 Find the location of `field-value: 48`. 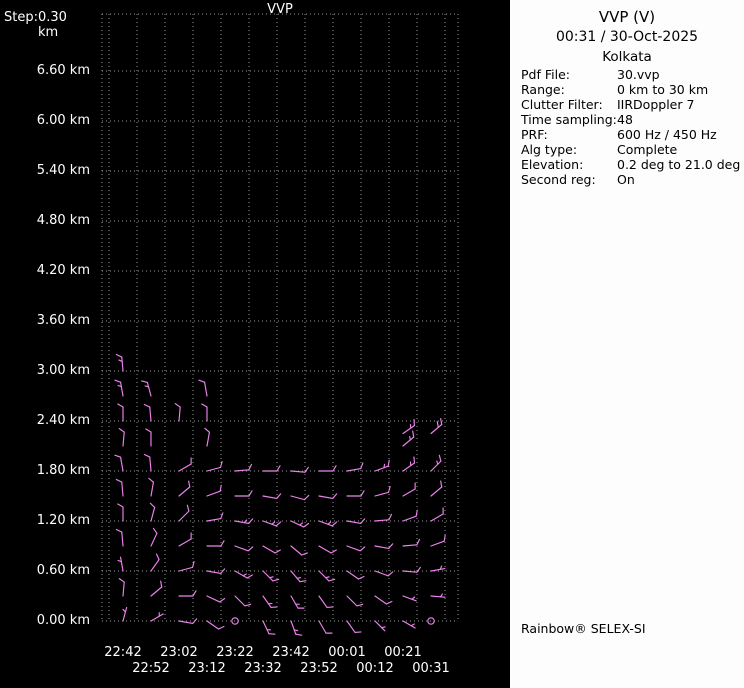

field-value: 48 is located at coordinates (625, 119).